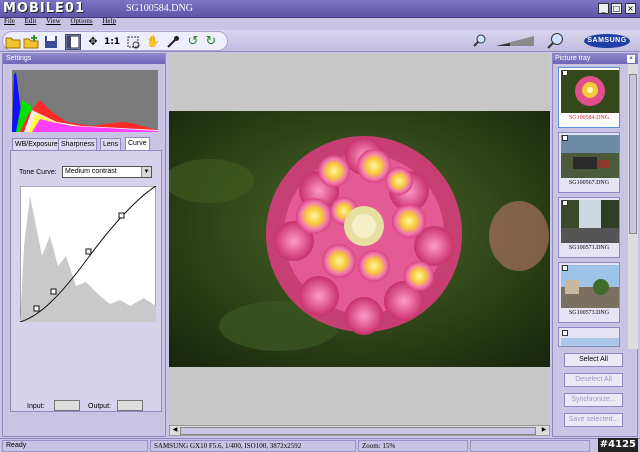 The height and width of the screenshot is (452, 640). What do you see at coordinates (617, 445) in the screenshot?
I see `watermark: #4125` at bounding box center [617, 445].